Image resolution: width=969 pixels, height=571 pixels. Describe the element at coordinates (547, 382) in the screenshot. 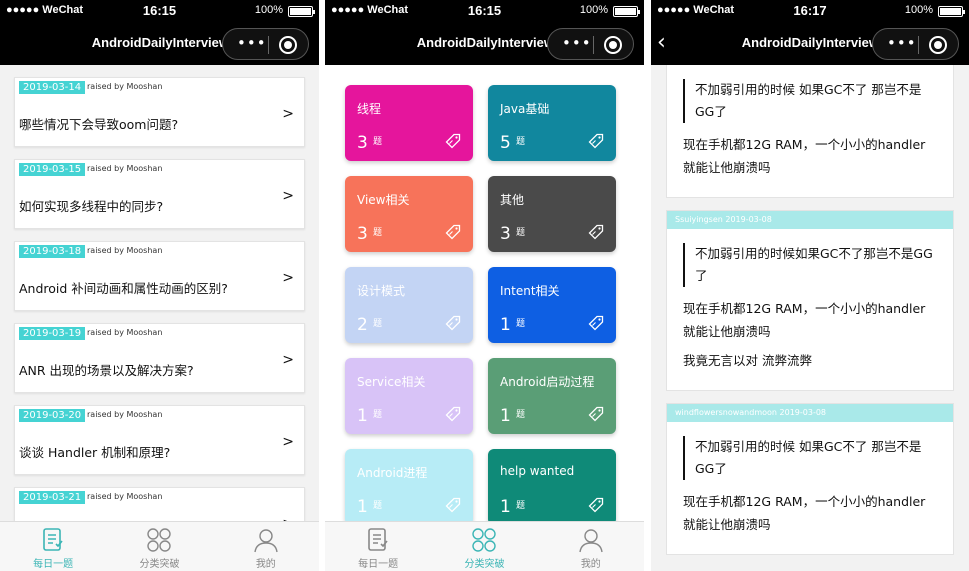

I see `category-name: Android启动过程` at that location.